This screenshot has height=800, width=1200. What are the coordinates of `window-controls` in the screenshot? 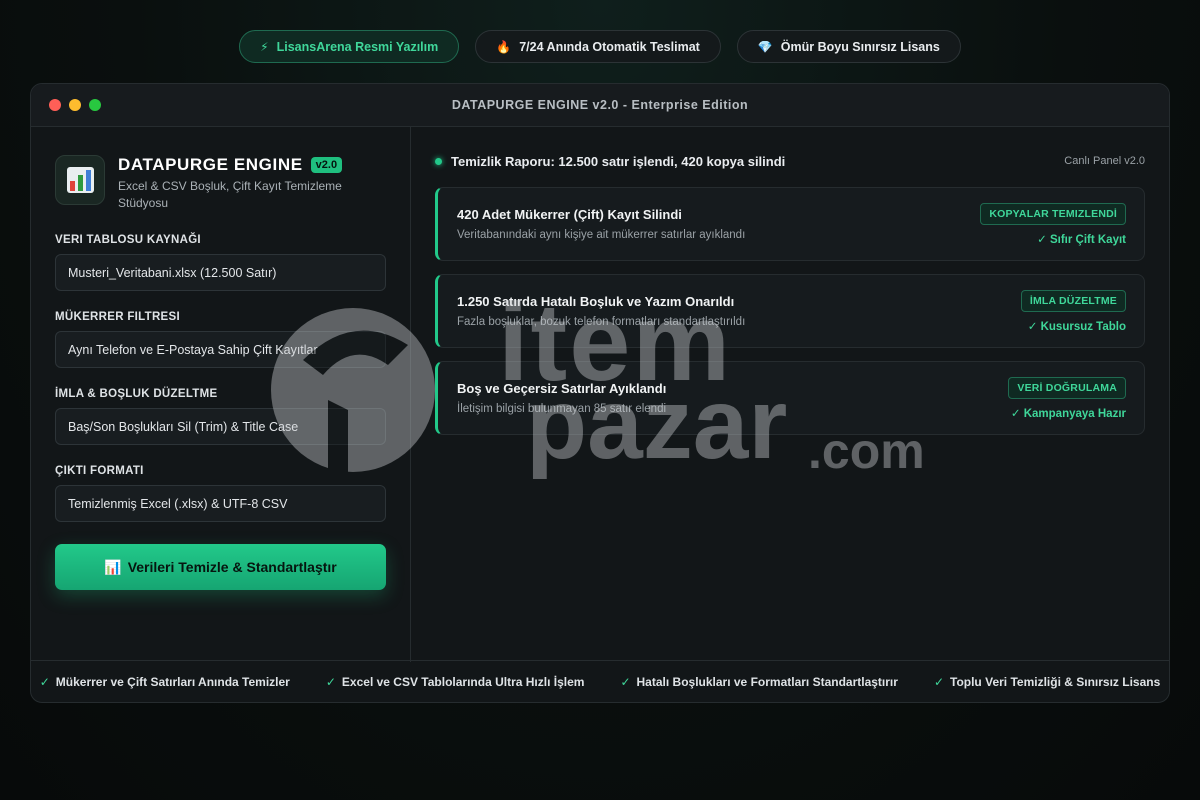 It's located at (75, 105).